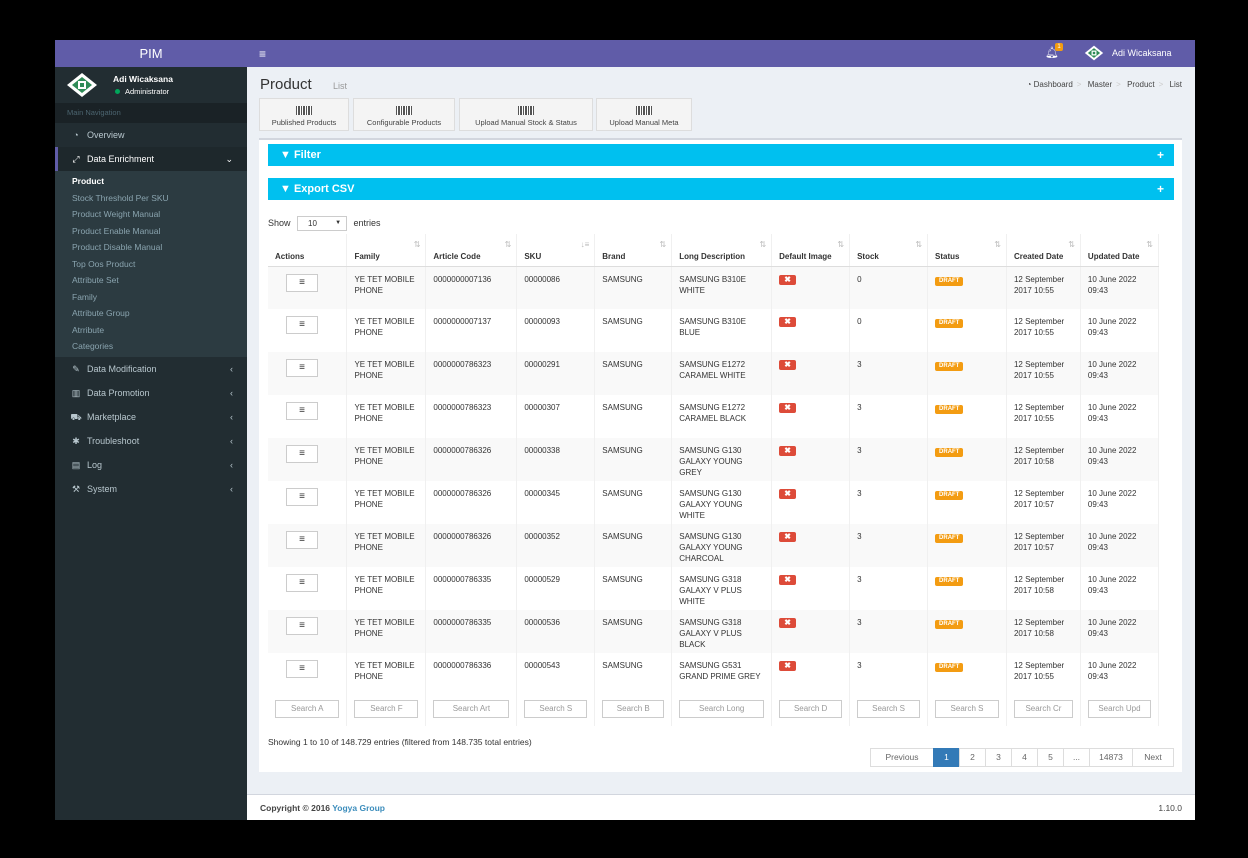 Image resolution: width=1248 pixels, height=858 pixels. I want to click on page-length-select: 10 ▼, so click(322, 223).